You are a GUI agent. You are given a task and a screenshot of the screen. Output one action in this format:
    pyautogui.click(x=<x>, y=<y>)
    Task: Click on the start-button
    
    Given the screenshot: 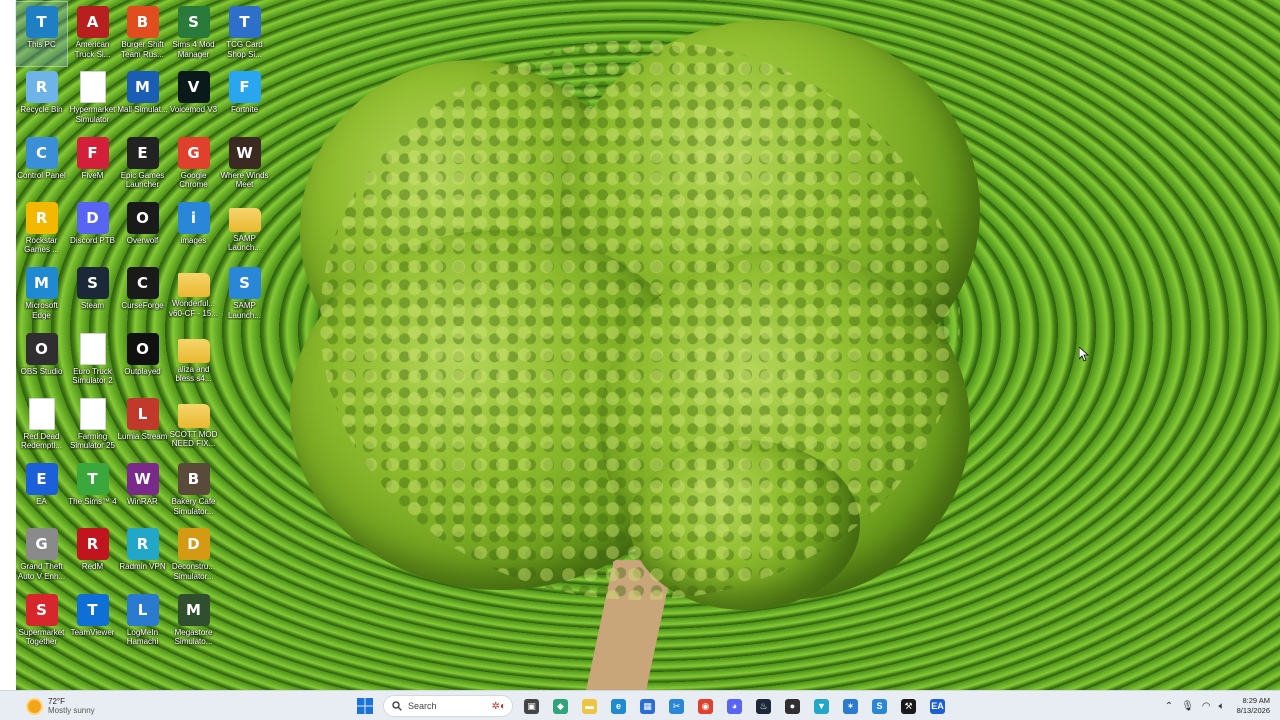 What is the action you would take?
    pyautogui.click(x=365, y=706)
    